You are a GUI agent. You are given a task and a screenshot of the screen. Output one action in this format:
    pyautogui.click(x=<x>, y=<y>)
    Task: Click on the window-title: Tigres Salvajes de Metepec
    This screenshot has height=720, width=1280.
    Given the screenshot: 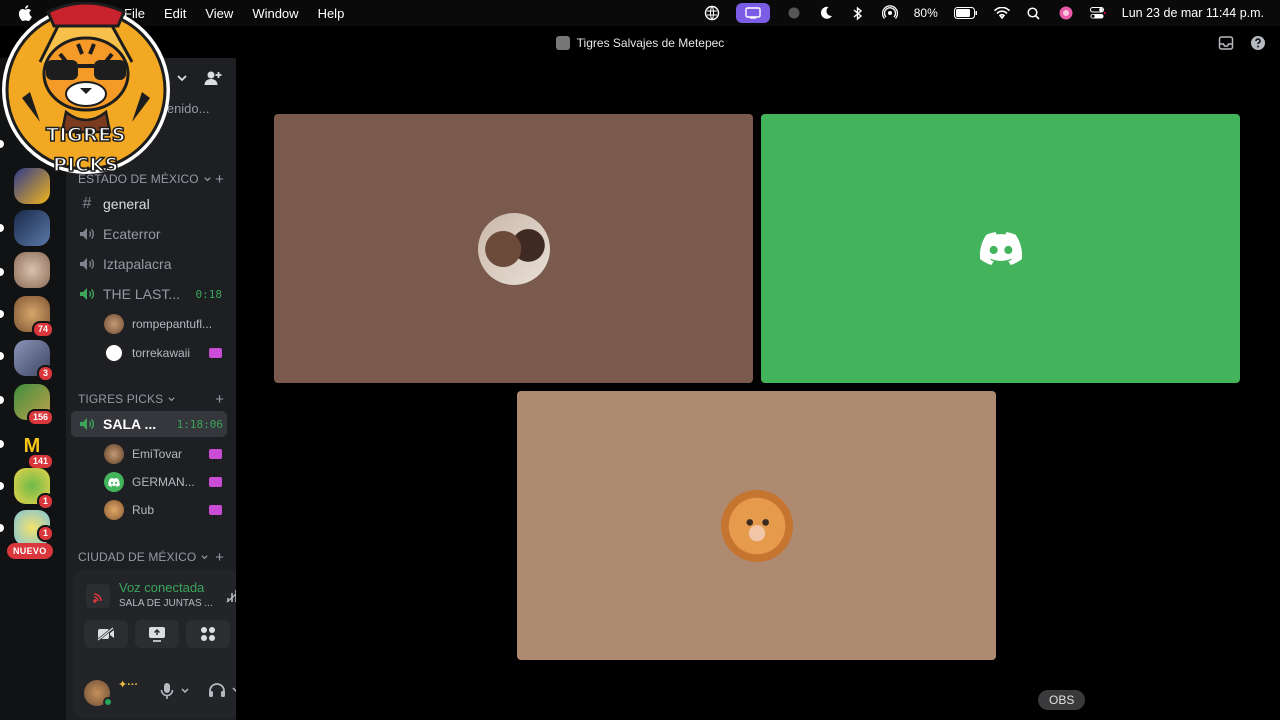 What is the action you would take?
    pyautogui.click(x=650, y=43)
    